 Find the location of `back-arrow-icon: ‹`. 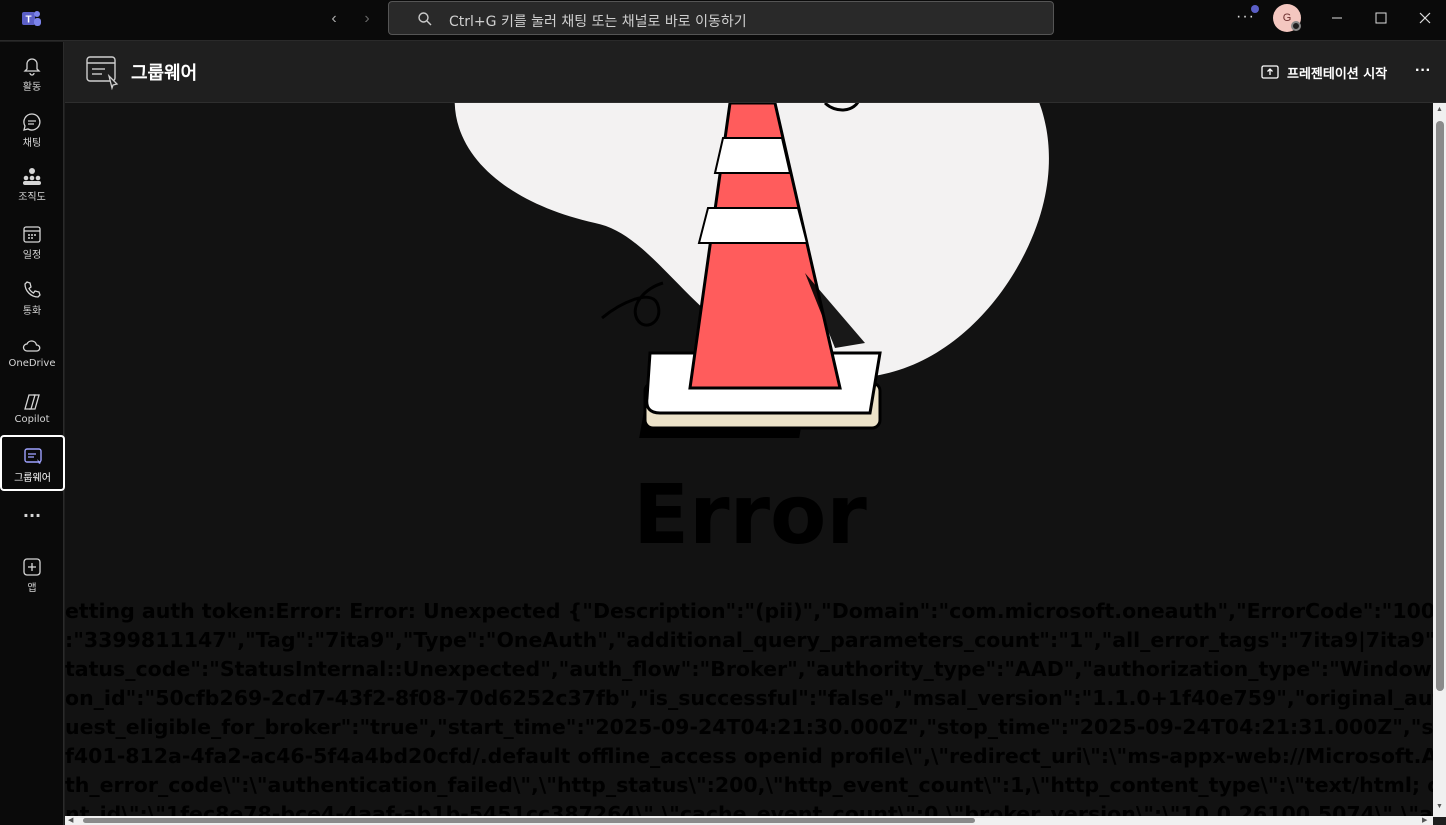

back-arrow-icon: ‹ is located at coordinates (334, 19).